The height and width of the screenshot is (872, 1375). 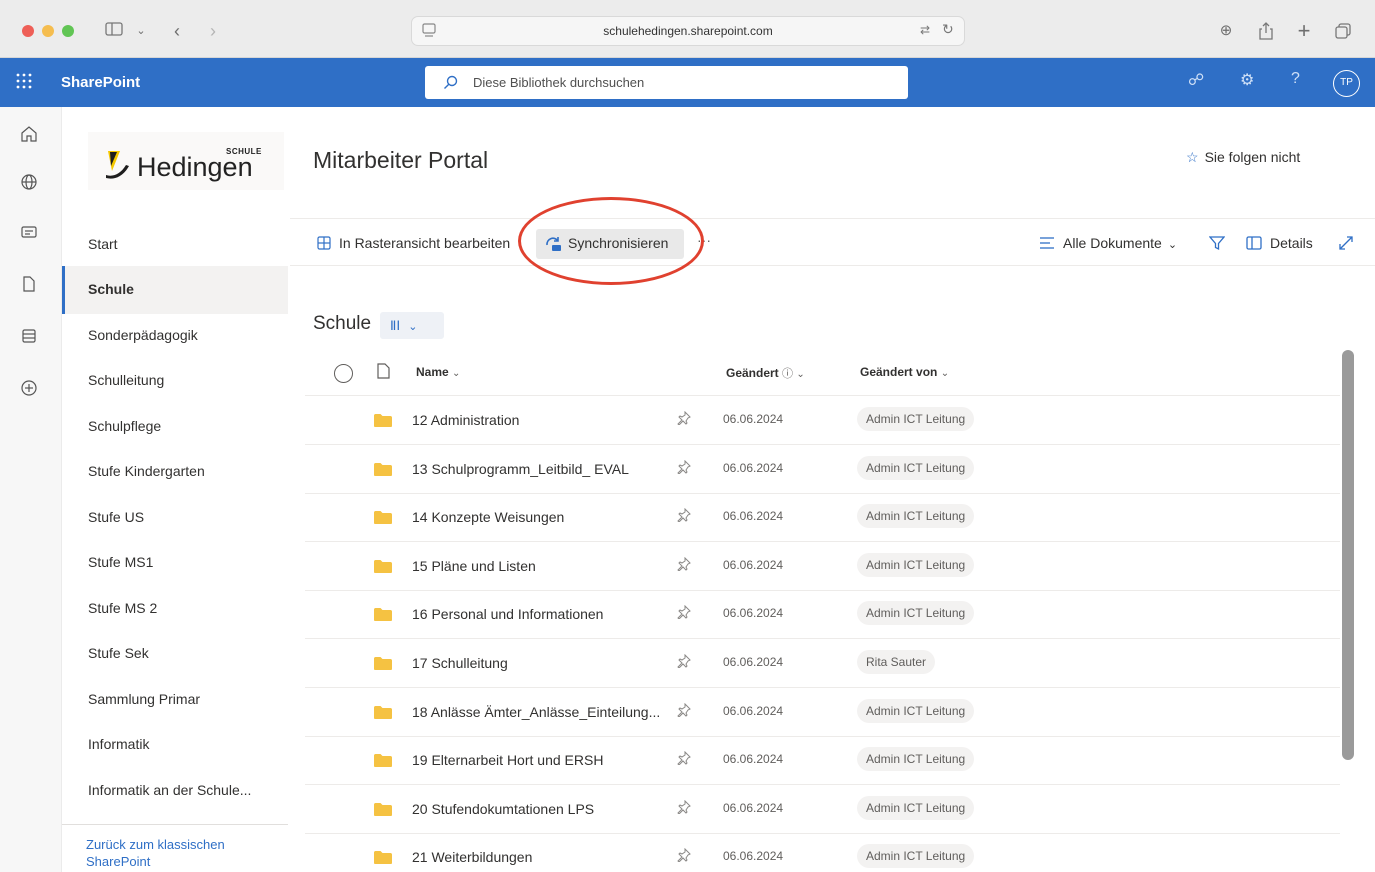 What do you see at coordinates (1343, 31) in the screenshot?
I see `tab-overview-icon` at bounding box center [1343, 31].